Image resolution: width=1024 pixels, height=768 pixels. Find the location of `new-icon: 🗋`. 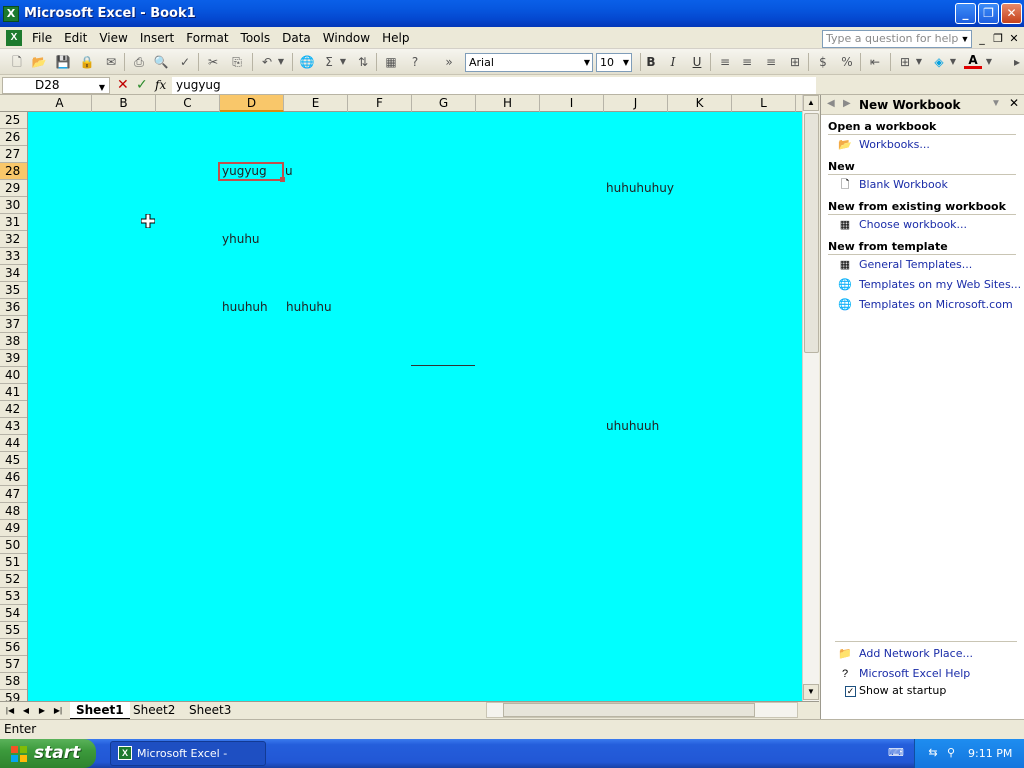

new-icon: 🗋 is located at coordinates (17, 62).